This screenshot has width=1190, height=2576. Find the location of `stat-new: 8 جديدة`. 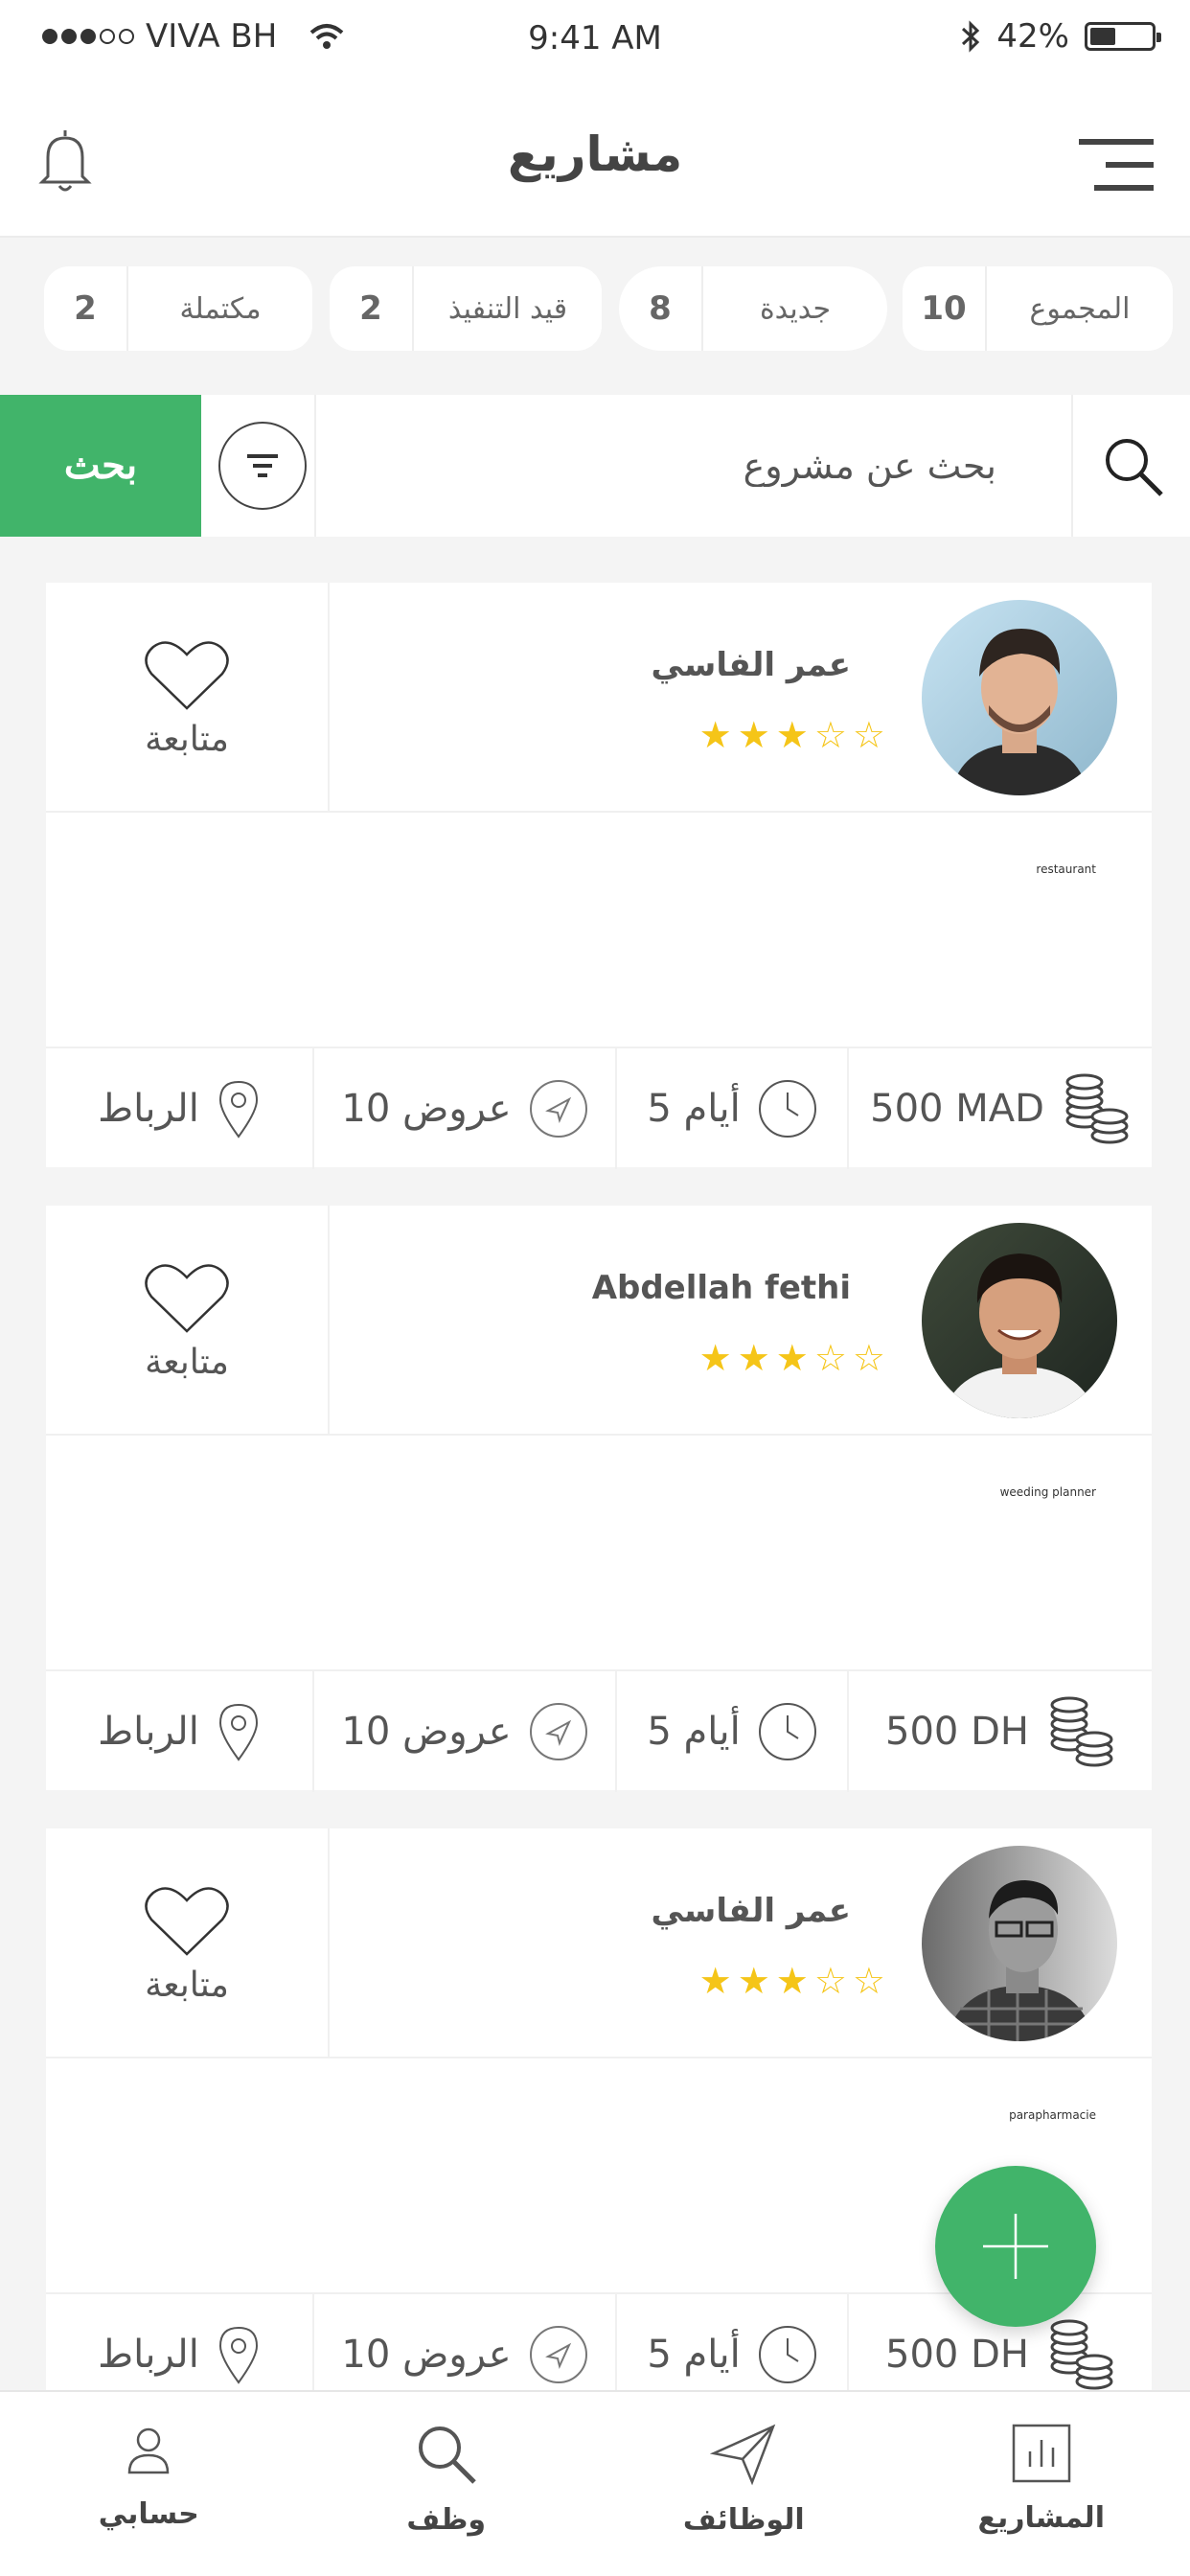

stat-new: 8 جديدة is located at coordinates (753, 308).